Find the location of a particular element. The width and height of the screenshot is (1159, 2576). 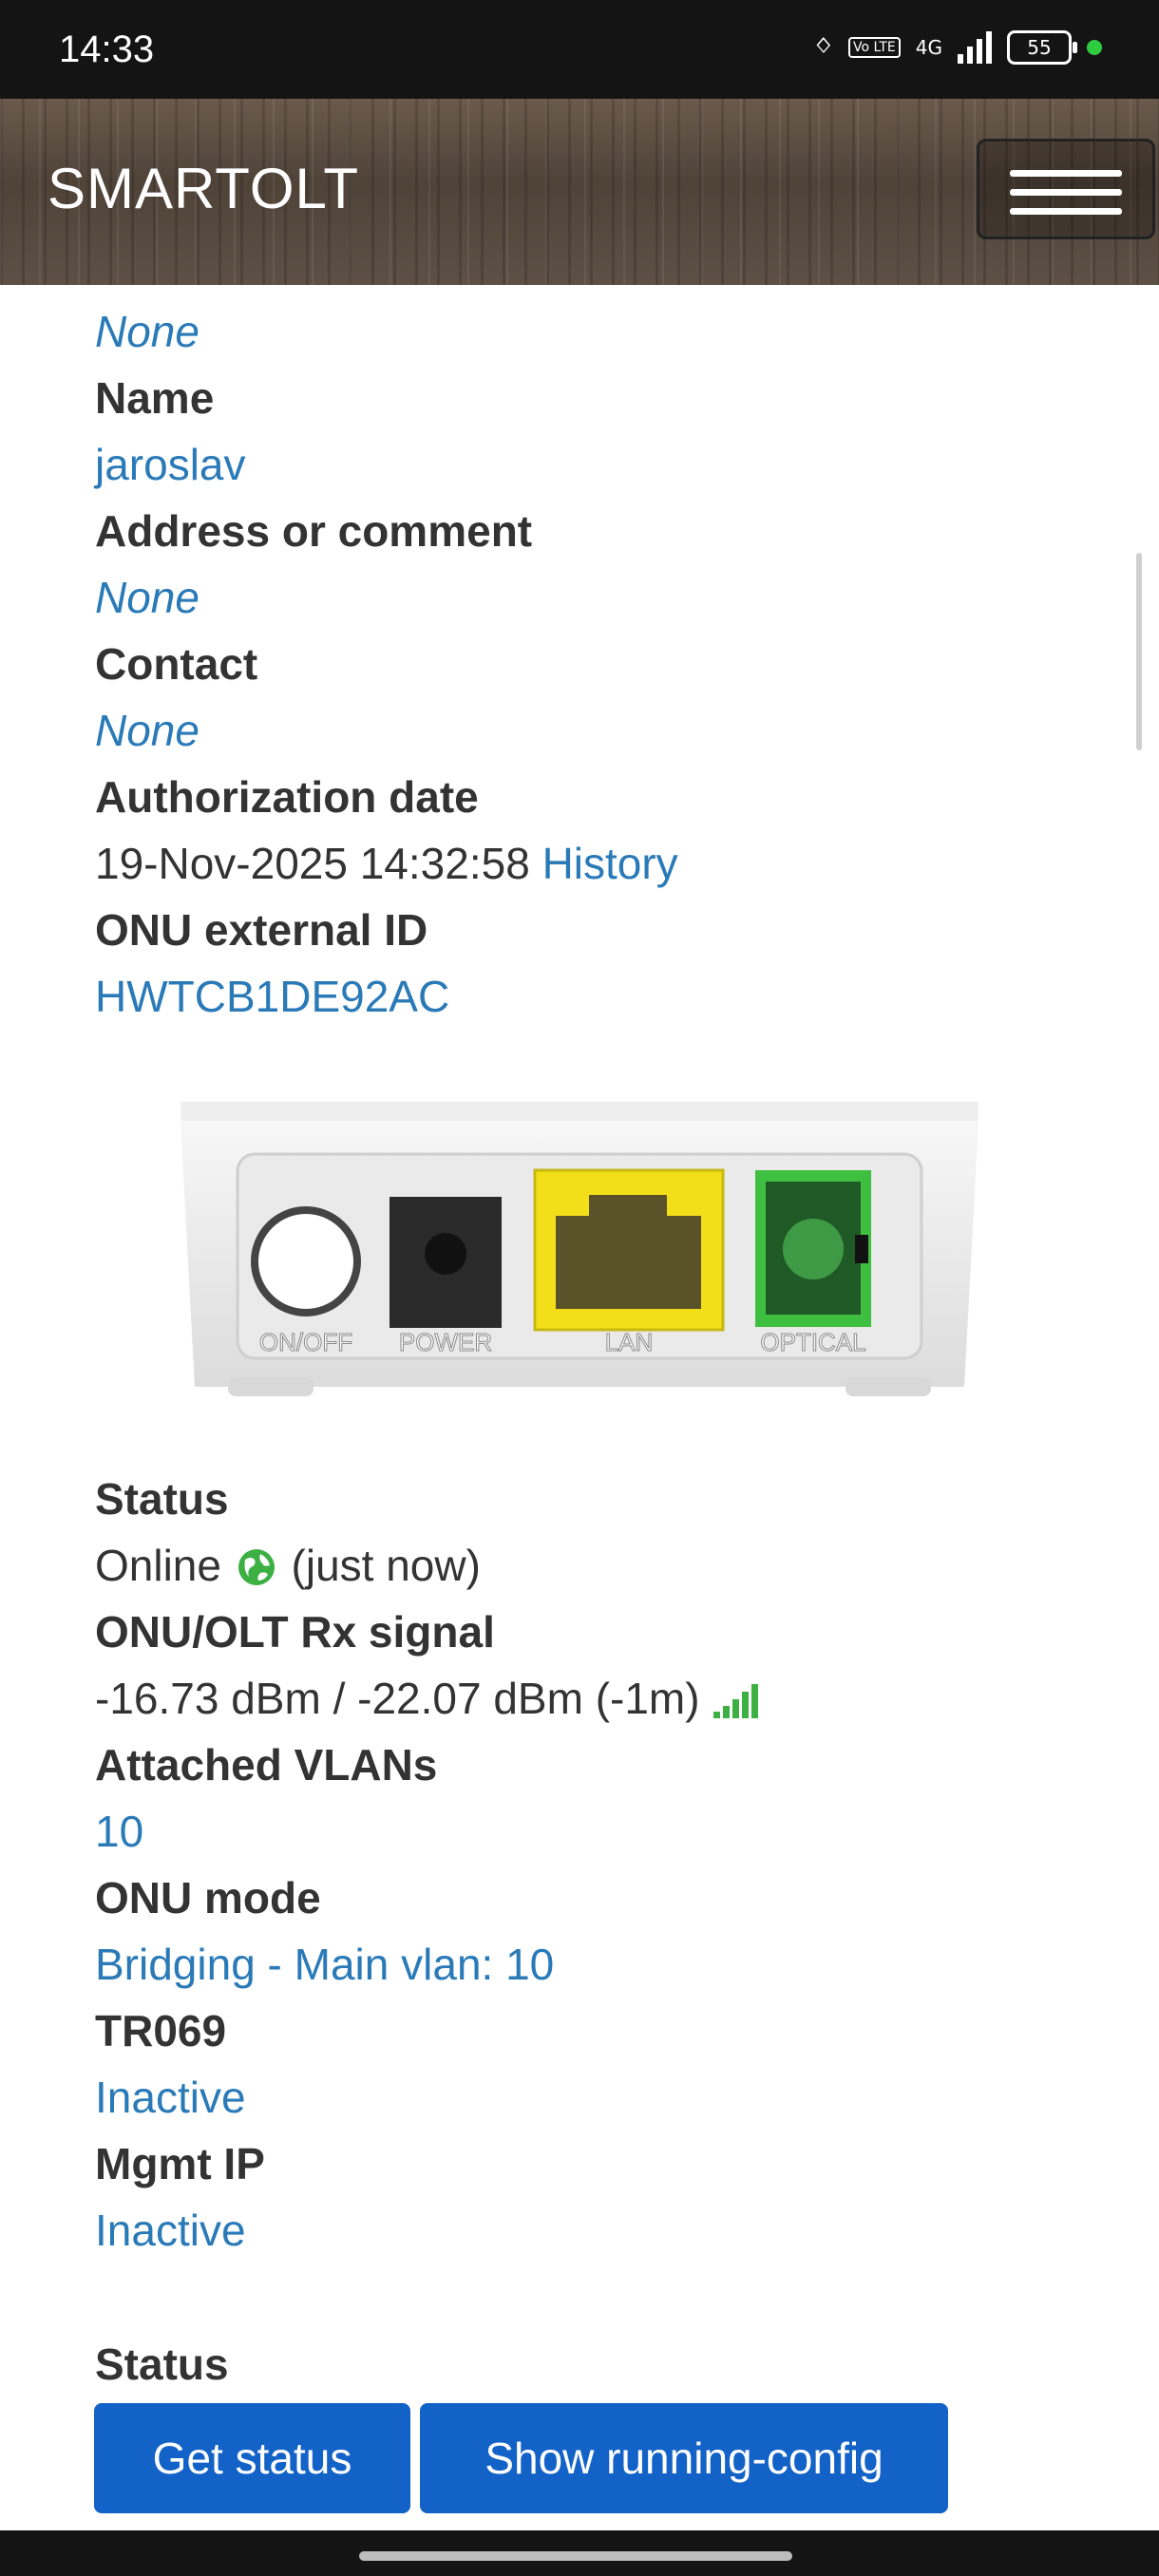

status-time: (just now) is located at coordinates (386, 1565).